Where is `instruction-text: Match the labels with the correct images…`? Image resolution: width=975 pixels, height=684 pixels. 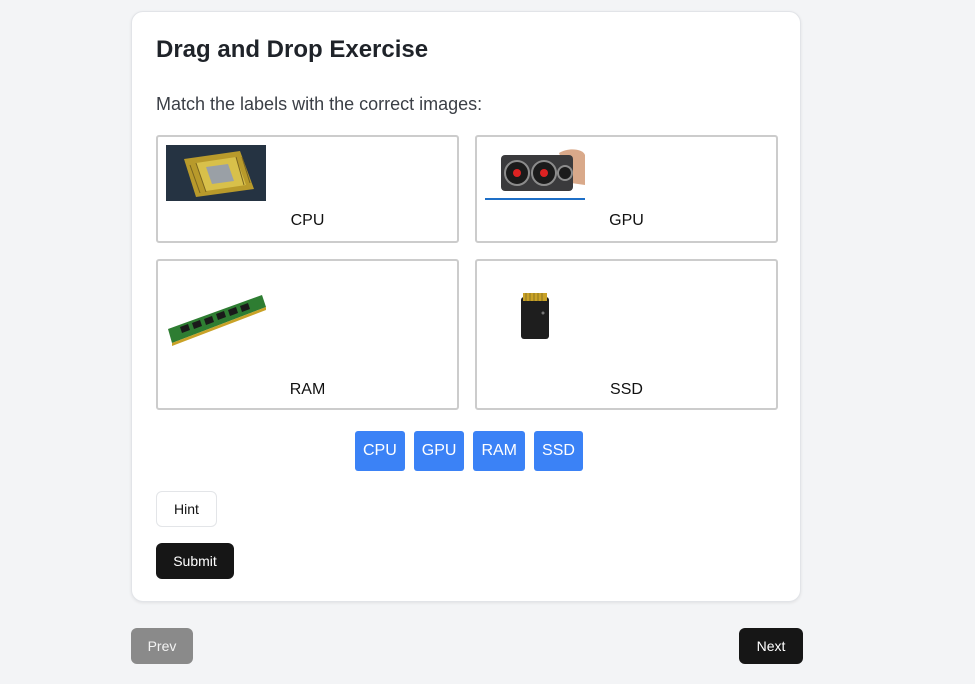 instruction-text: Match the labels with the correct images… is located at coordinates (319, 104).